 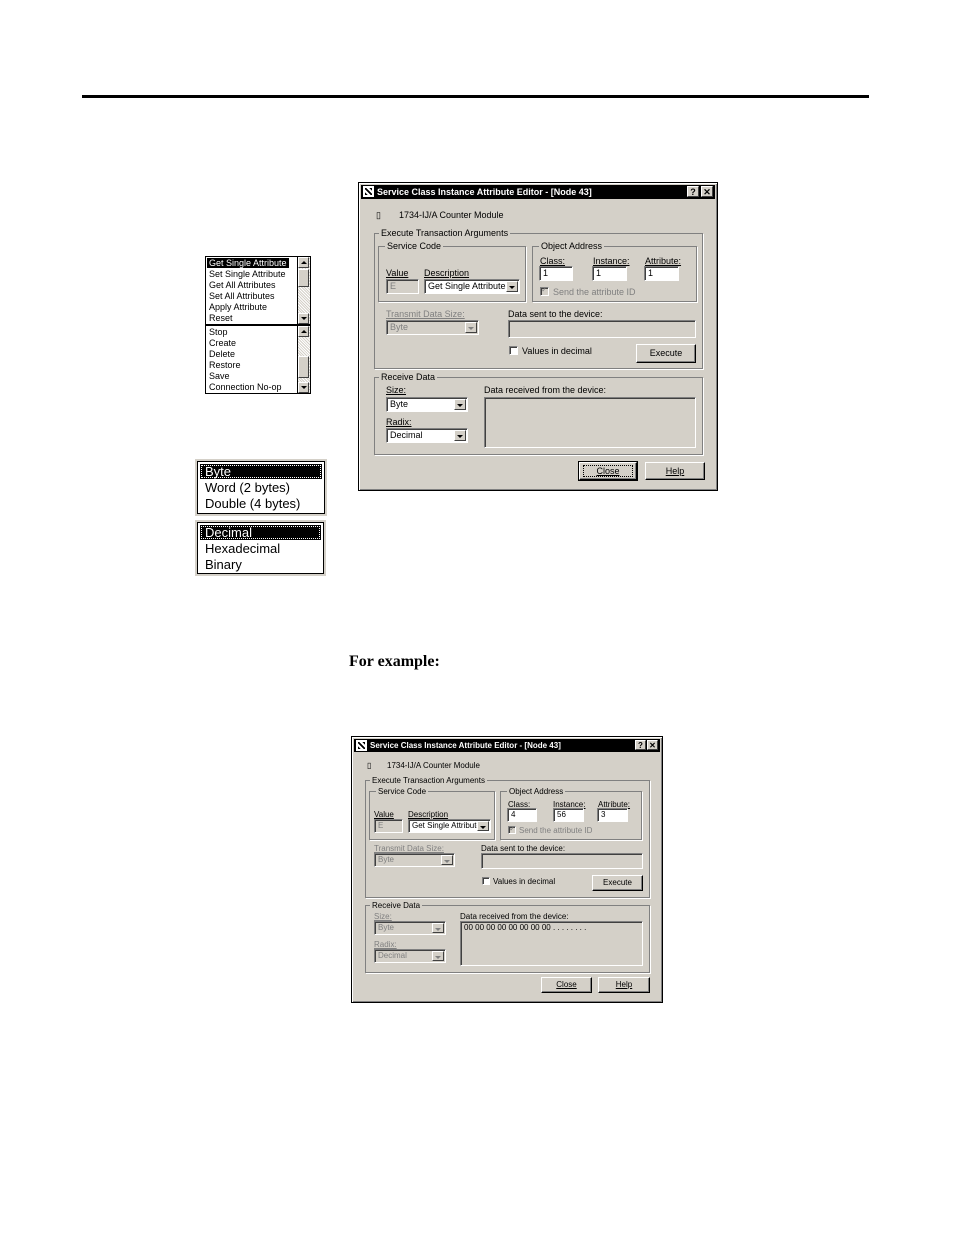 I want to click on list-item: Create, so click(x=222, y=343).